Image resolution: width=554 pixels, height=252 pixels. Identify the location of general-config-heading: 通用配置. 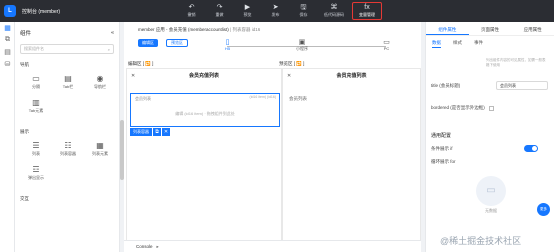
(441, 136).